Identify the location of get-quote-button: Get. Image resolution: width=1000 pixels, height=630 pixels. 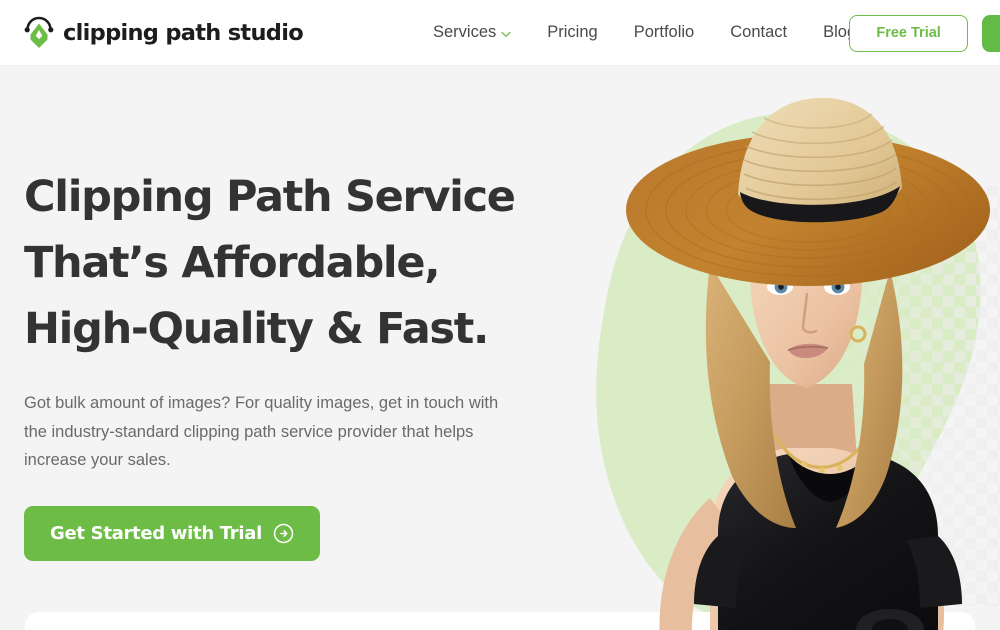
(990, 33).